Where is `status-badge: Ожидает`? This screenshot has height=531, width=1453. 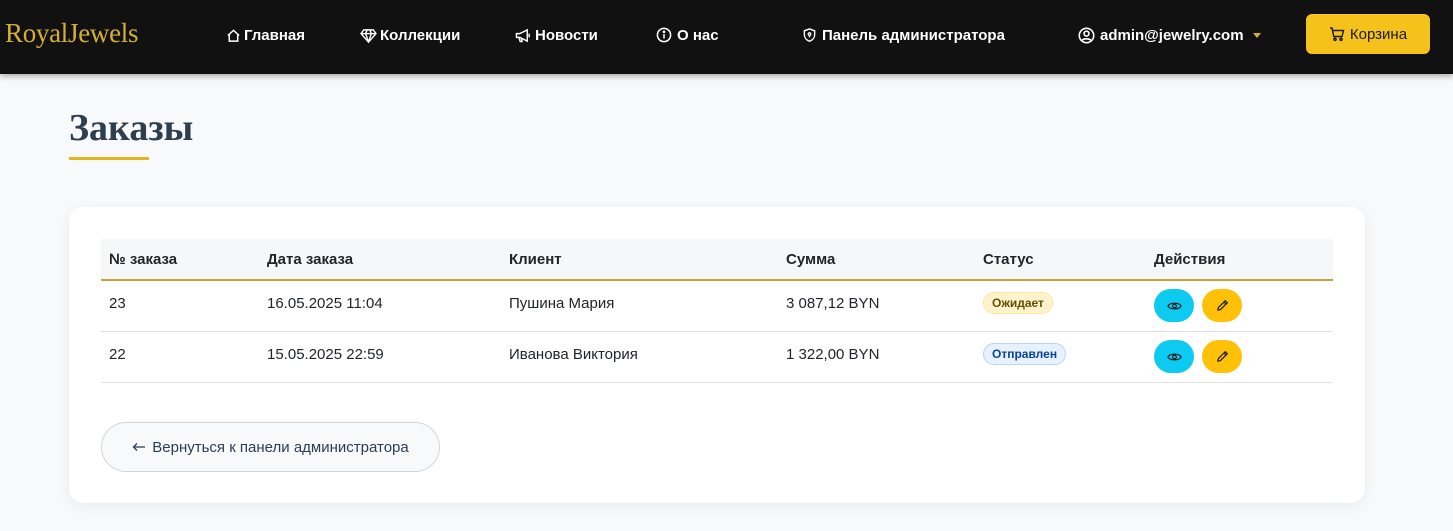
status-badge: Ожидает is located at coordinates (1018, 303).